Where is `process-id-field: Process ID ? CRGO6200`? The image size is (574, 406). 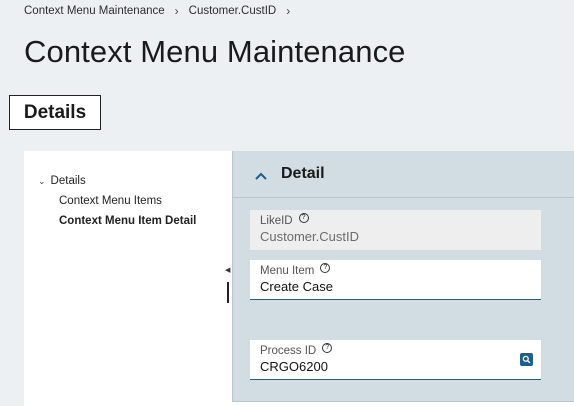
process-id-field: Process ID ? CRGO6200 is located at coordinates (395, 360).